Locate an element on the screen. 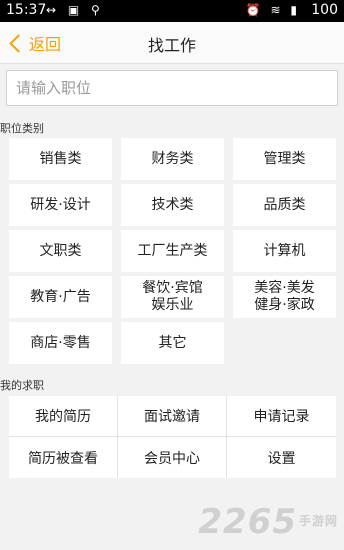 This screenshot has width=344, height=550. resume-viewed-button: 简历被查看 is located at coordinates (63, 457).